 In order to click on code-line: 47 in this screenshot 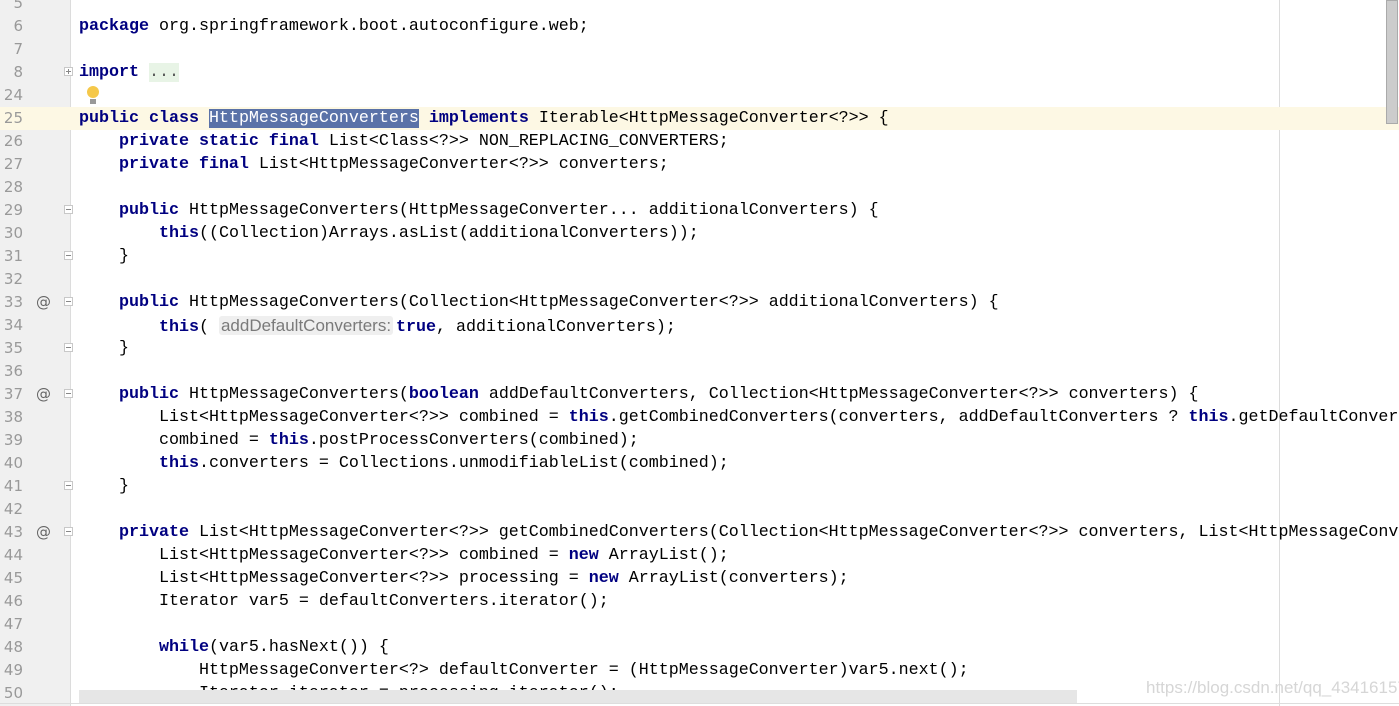, I will do `click(699, 624)`.